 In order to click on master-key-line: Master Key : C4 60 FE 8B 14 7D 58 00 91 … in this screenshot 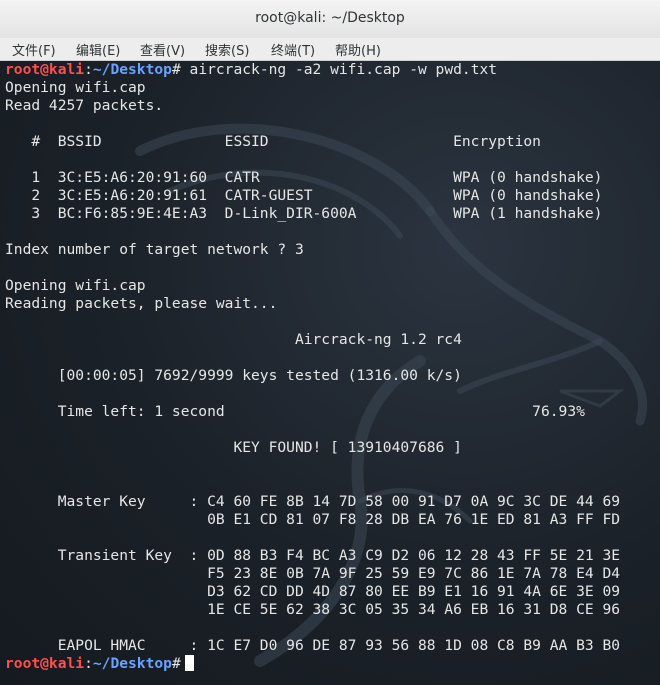, I will do `click(313, 501)`.